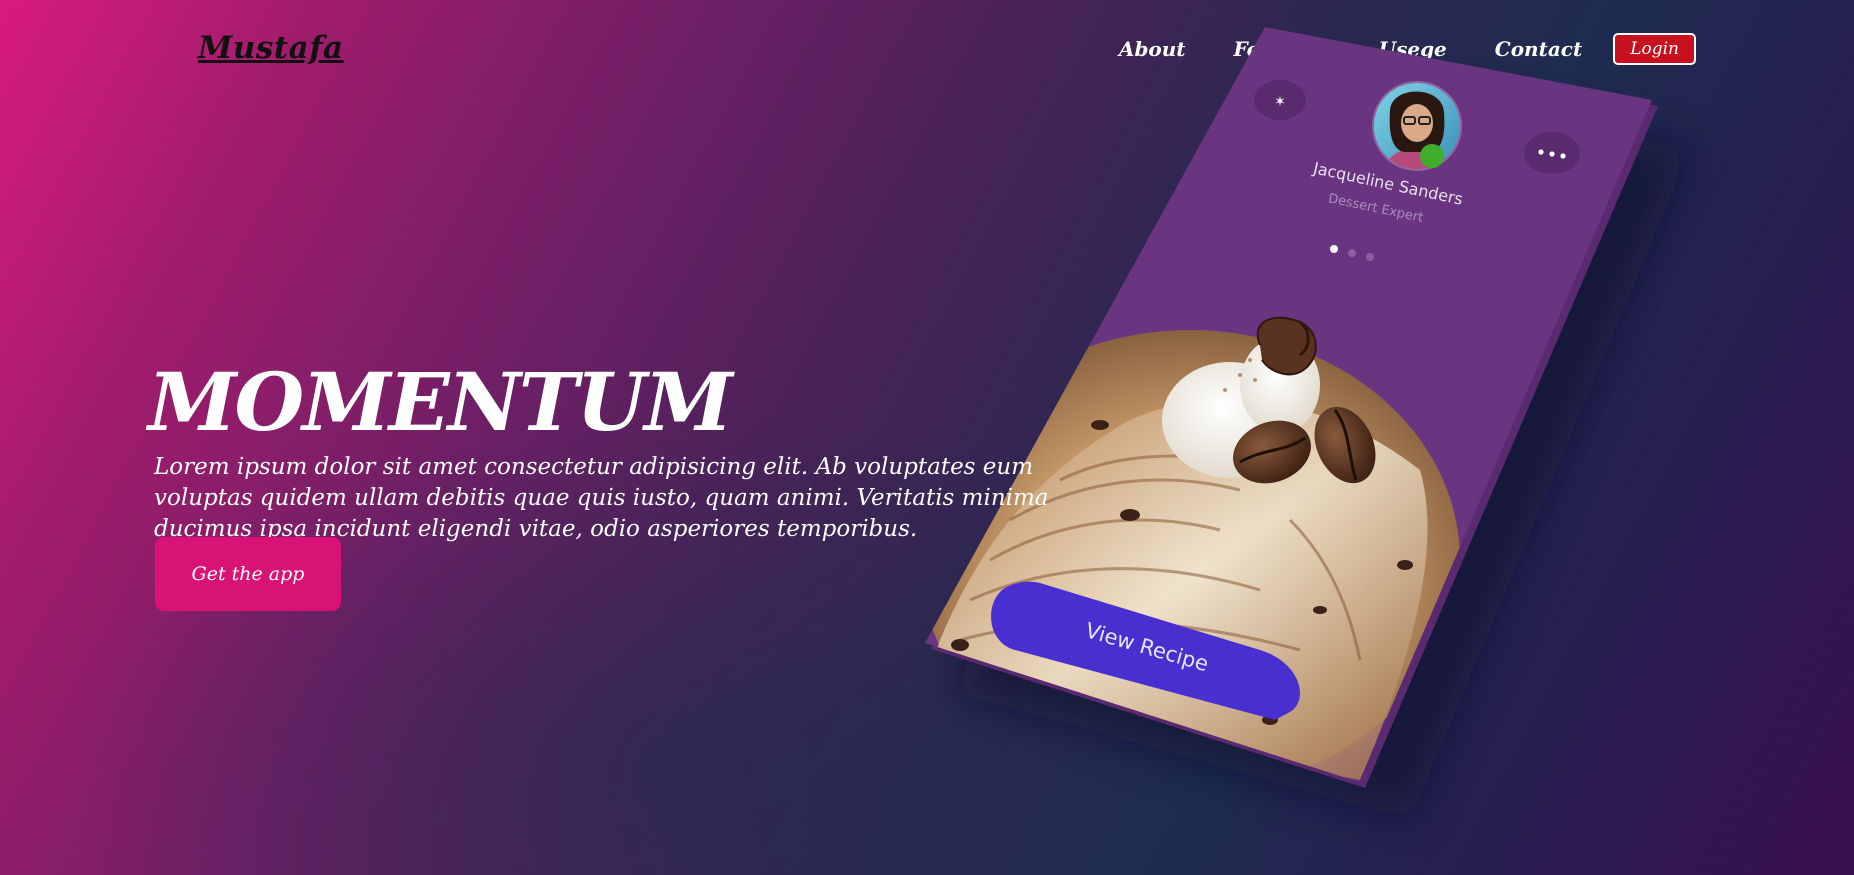 Image resolution: width=1854 pixels, height=875 pixels. What do you see at coordinates (1538, 49) in the screenshot?
I see `nav-link-contact: Contact` at bounding box center [1538, 49].